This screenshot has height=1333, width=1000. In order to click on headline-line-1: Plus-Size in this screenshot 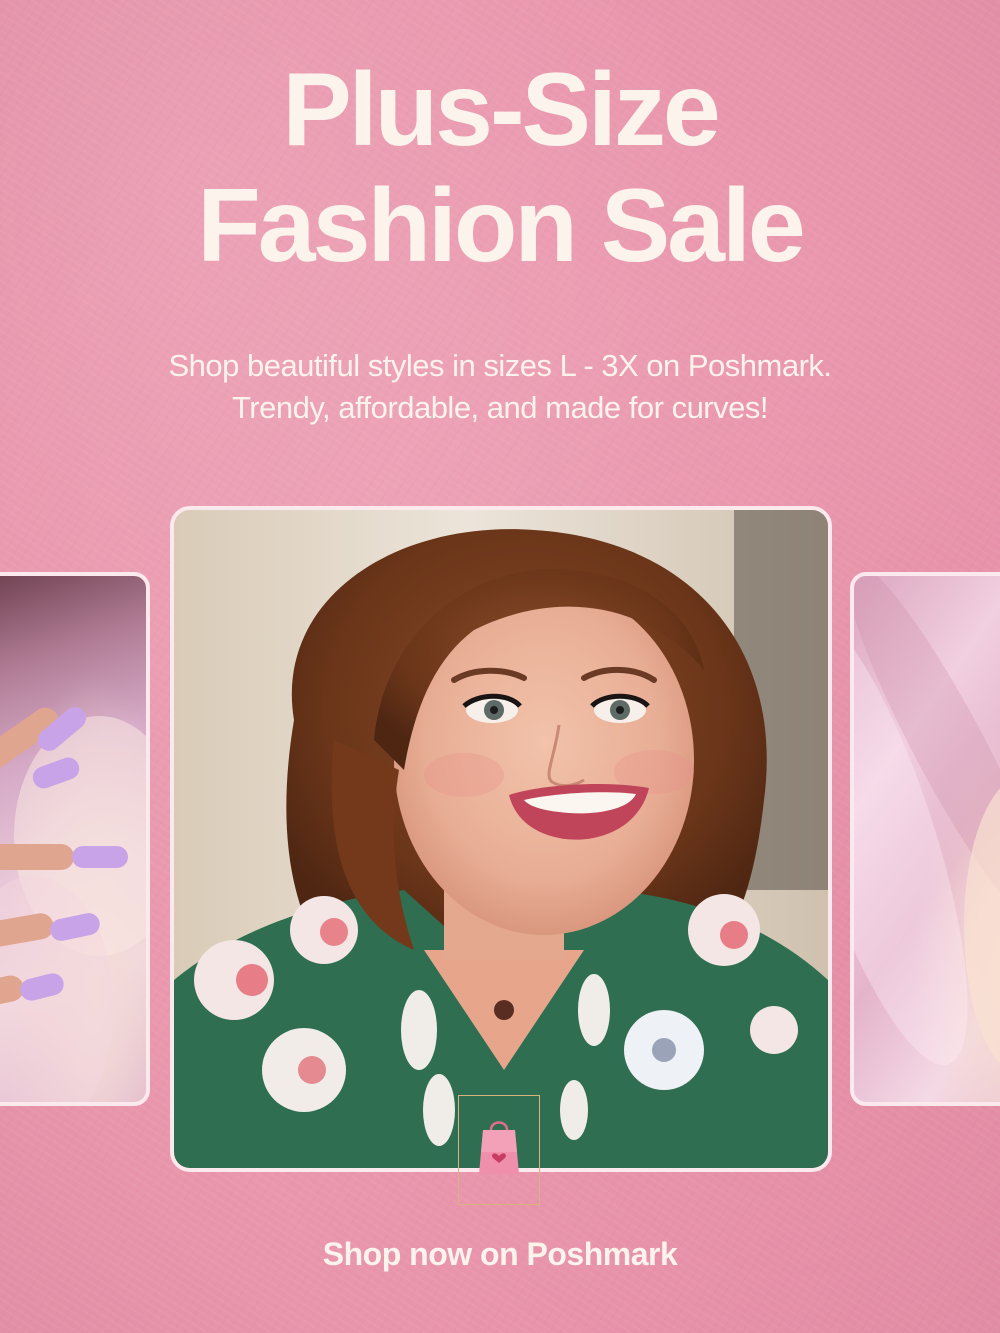, I will do `click(501, 110)`.